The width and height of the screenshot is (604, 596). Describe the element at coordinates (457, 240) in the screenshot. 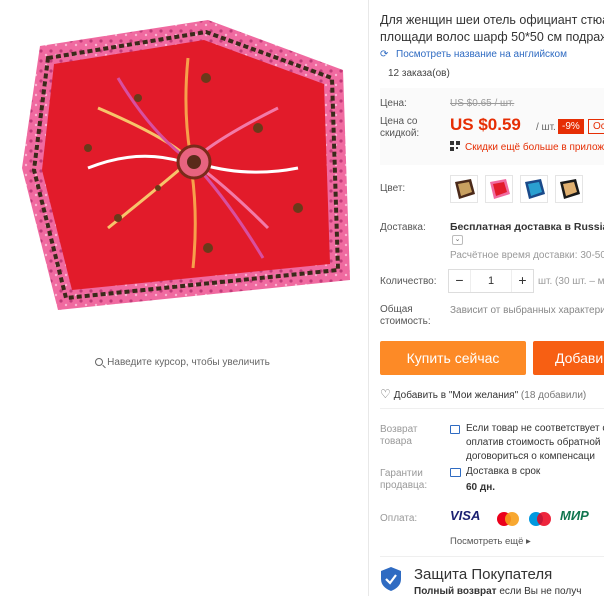

I see `chevron-down-icon: ⌄` at that location.